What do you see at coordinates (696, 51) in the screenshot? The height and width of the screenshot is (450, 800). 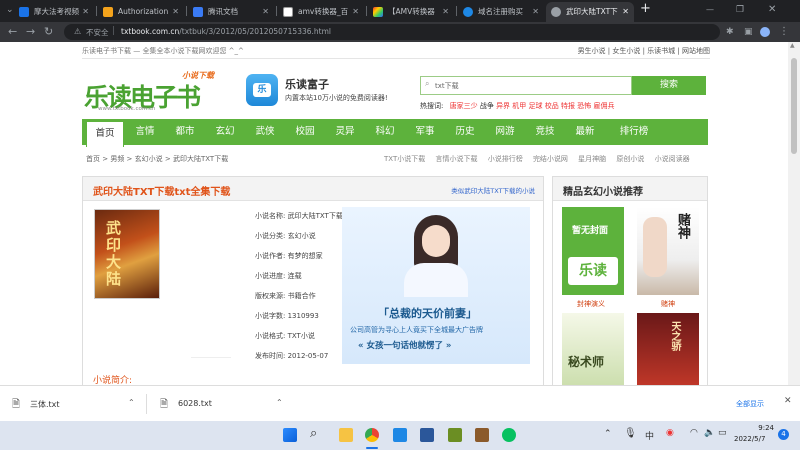 I see `top-link-sitemap: 网站地图` at bounding box center [696, 51].